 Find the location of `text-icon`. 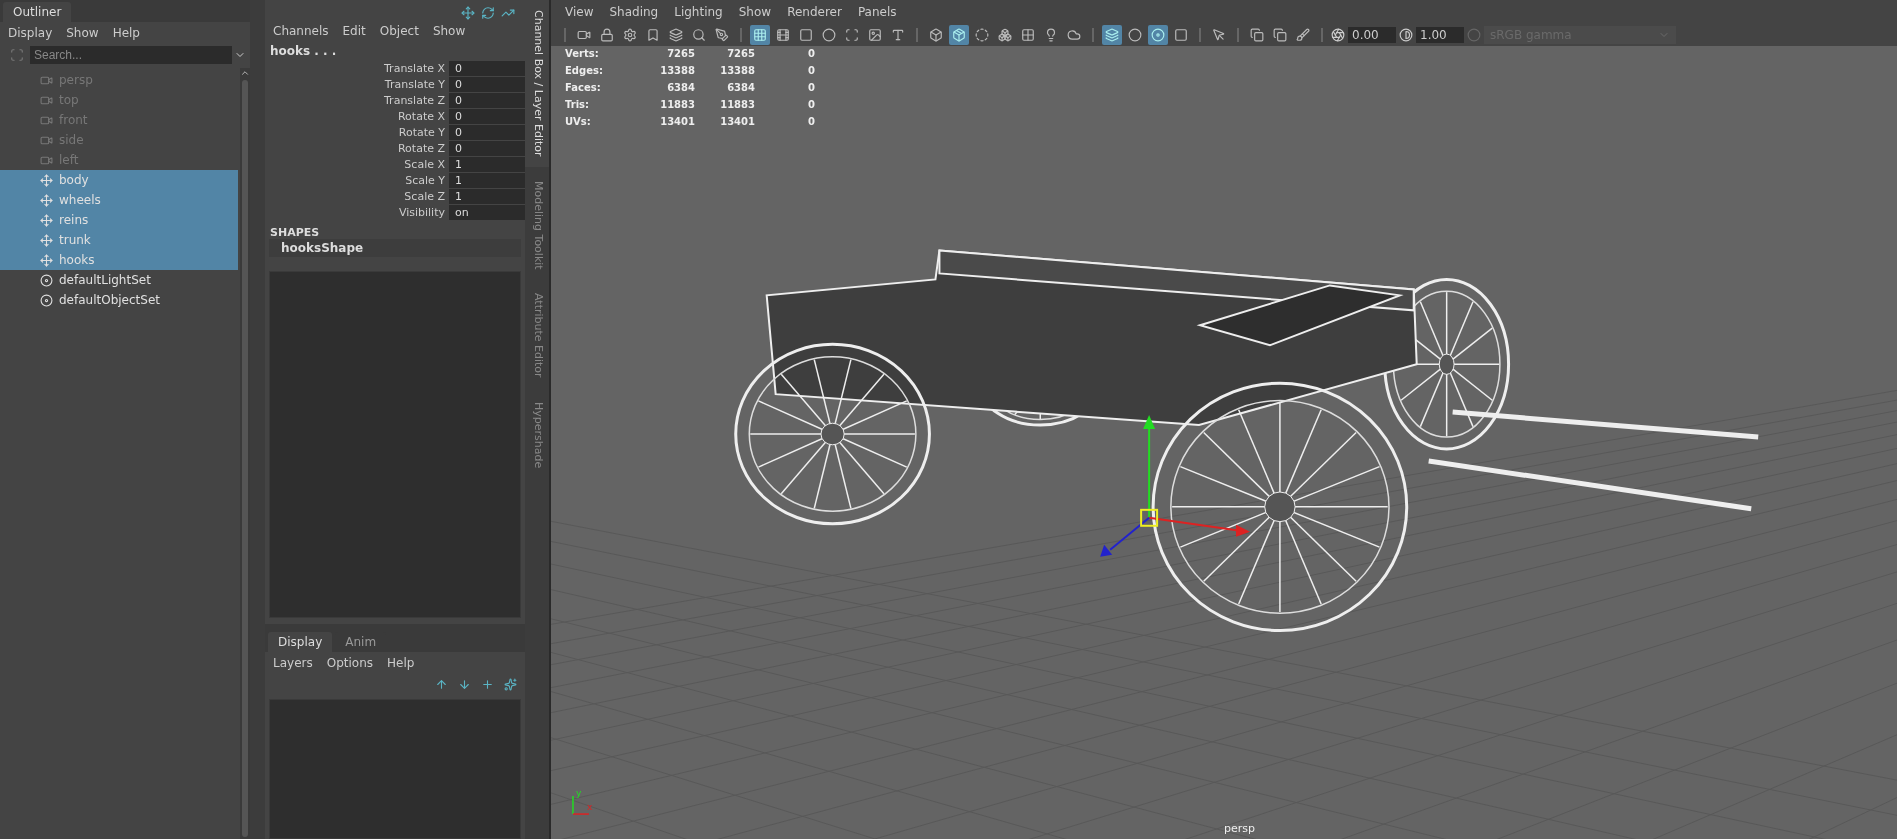

text-icon is located at coordinates (898, 35).